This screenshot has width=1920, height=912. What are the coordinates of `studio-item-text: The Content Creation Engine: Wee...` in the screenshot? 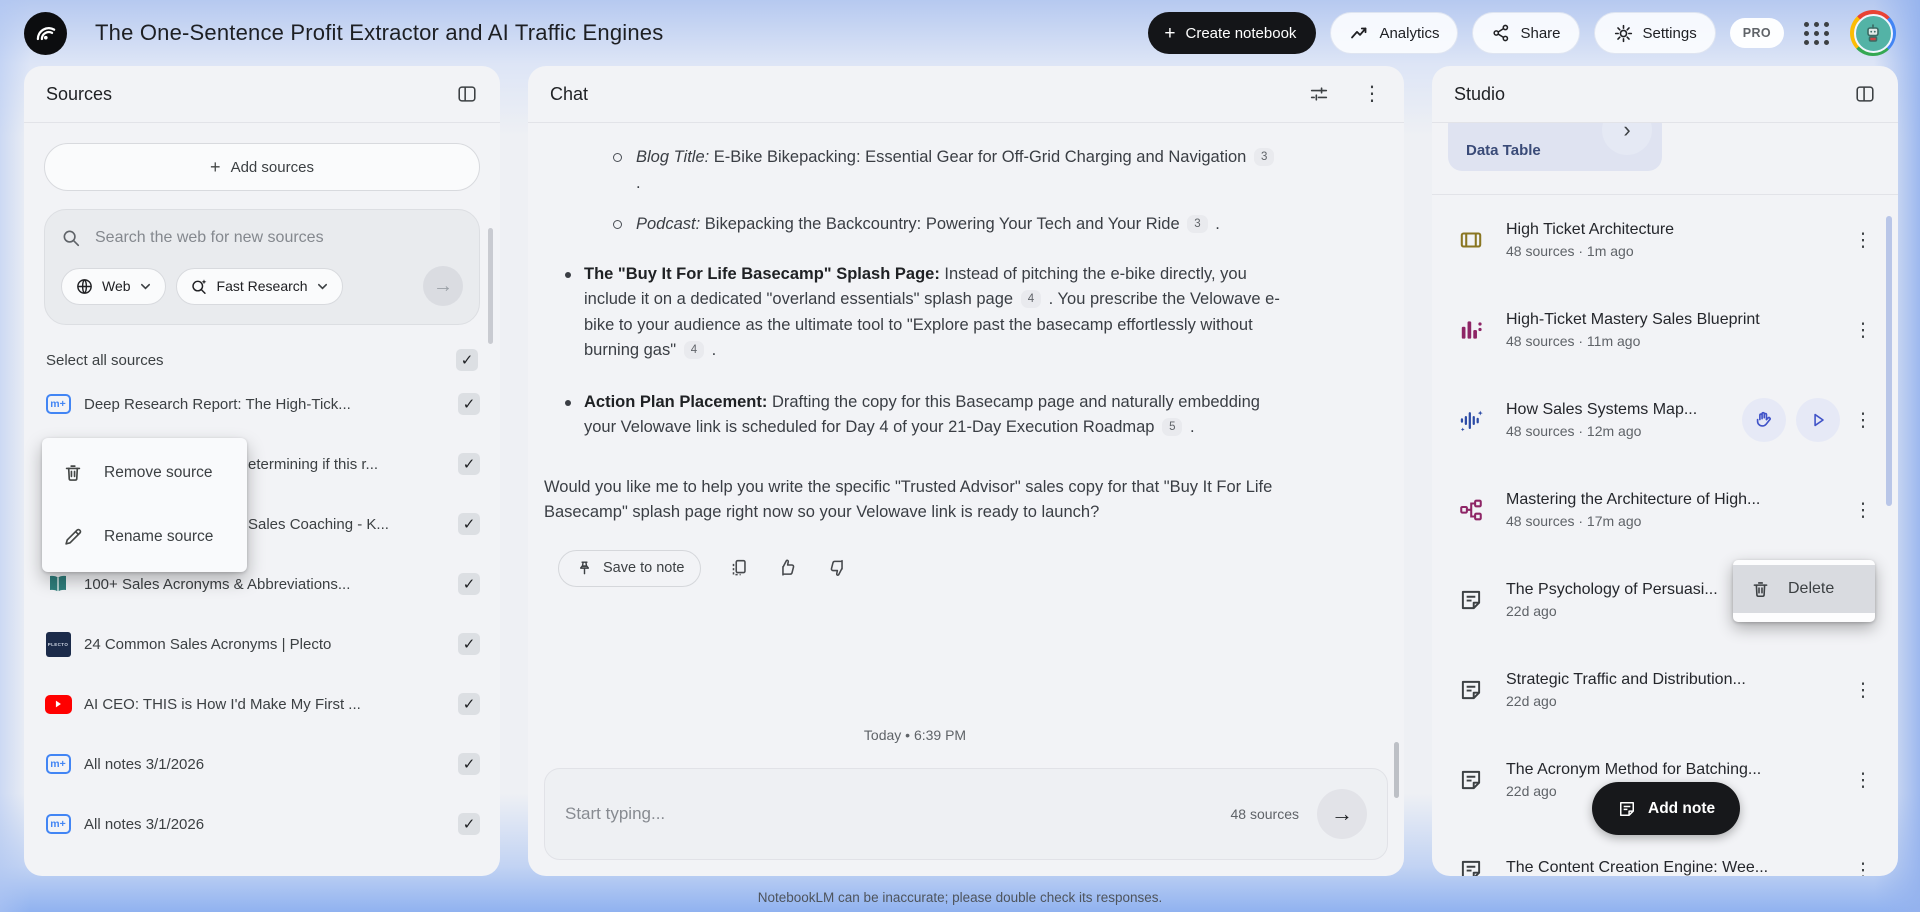 It's located at (1678, 867).